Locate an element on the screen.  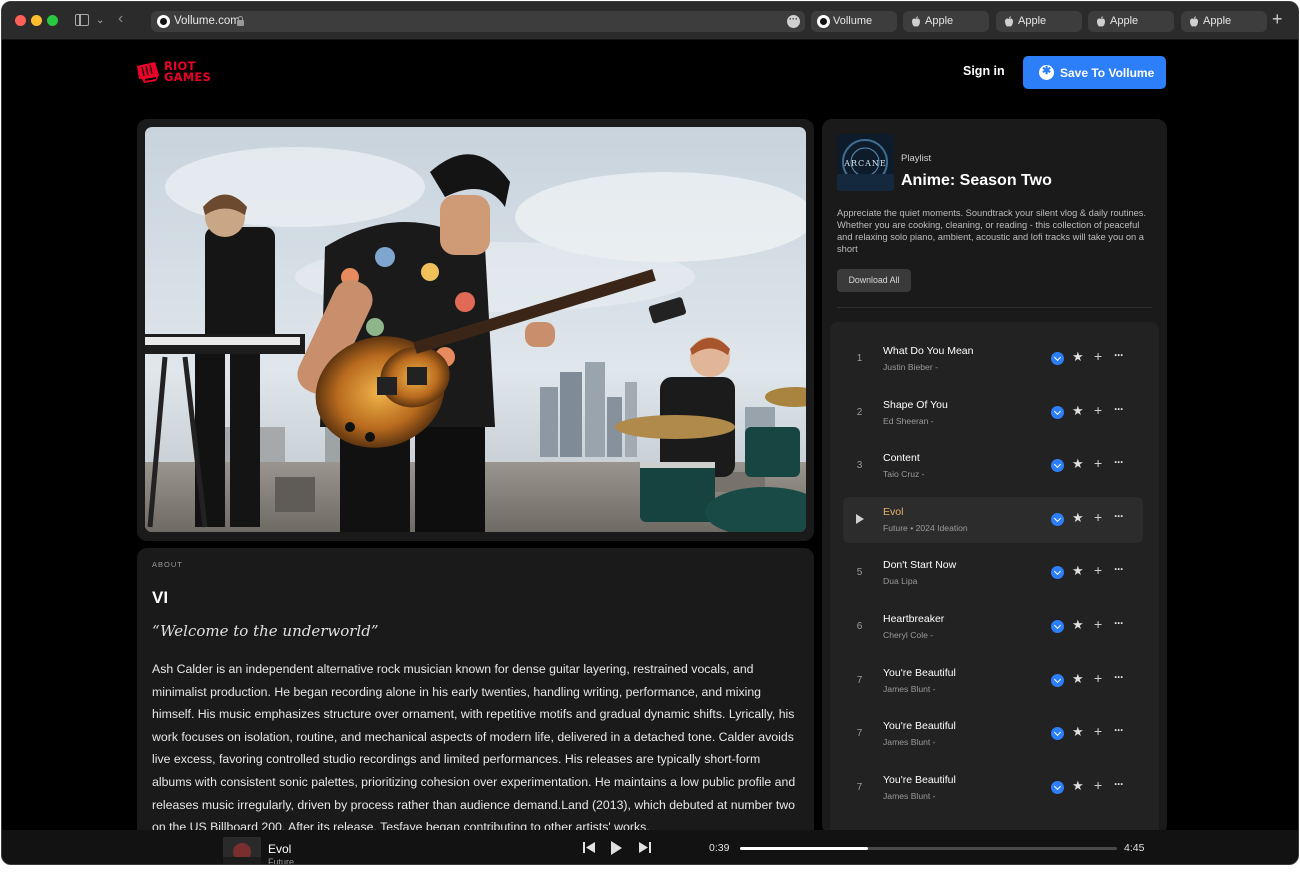
back-arrow-icon: ‹ is located at coordinates (120, 19).